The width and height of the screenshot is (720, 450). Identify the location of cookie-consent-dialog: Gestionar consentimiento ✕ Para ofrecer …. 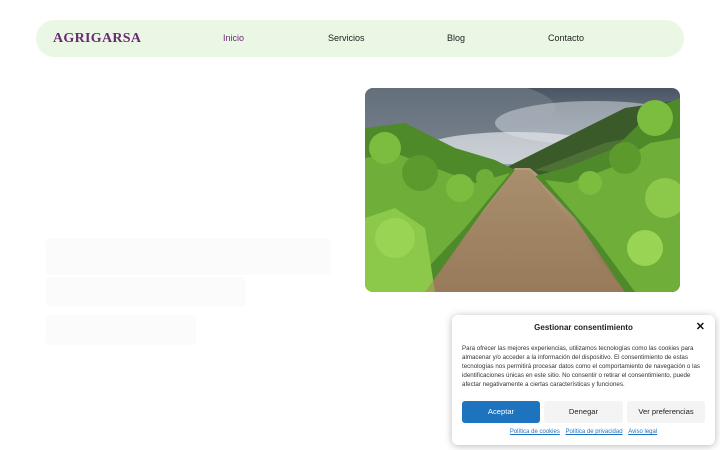
(583, 380).